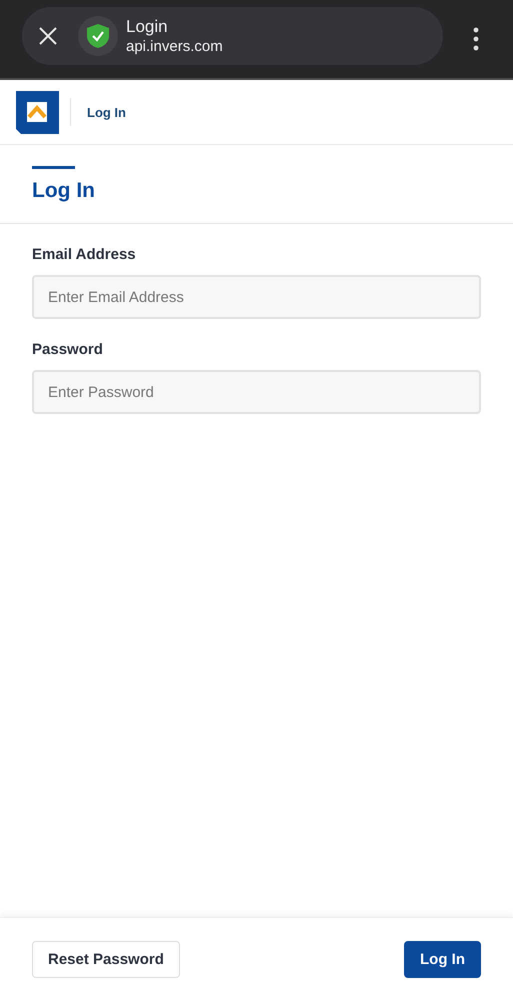 The image size is (513, 1000). Describe the element at coordinates (106, 959) in the screenshot. I see `reset-password-button: Reset Password` at that location.